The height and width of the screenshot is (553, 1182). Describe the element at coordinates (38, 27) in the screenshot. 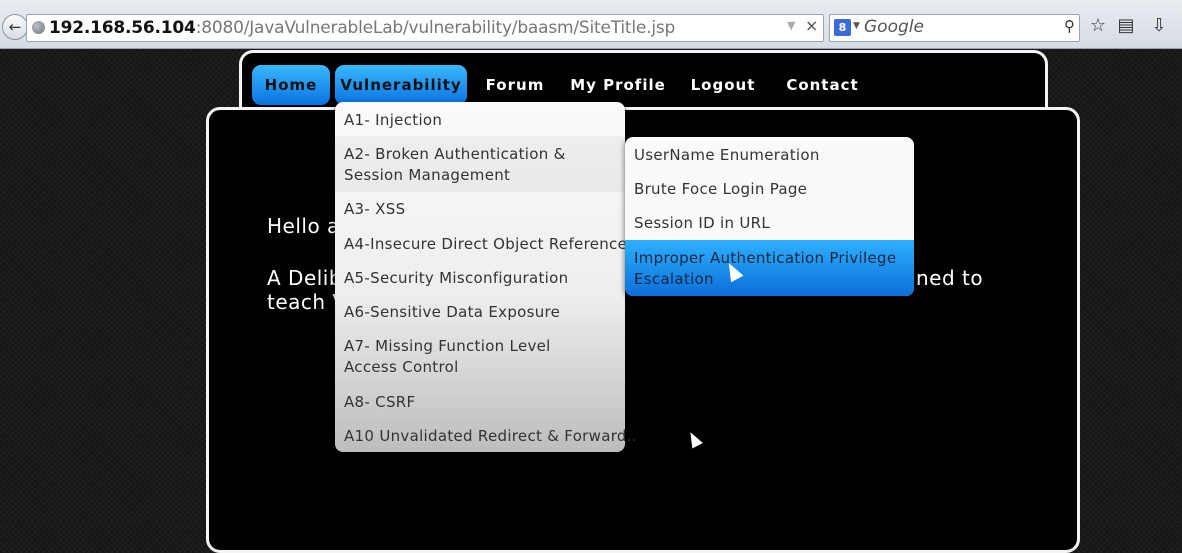

I see `globe-icon` at that location.